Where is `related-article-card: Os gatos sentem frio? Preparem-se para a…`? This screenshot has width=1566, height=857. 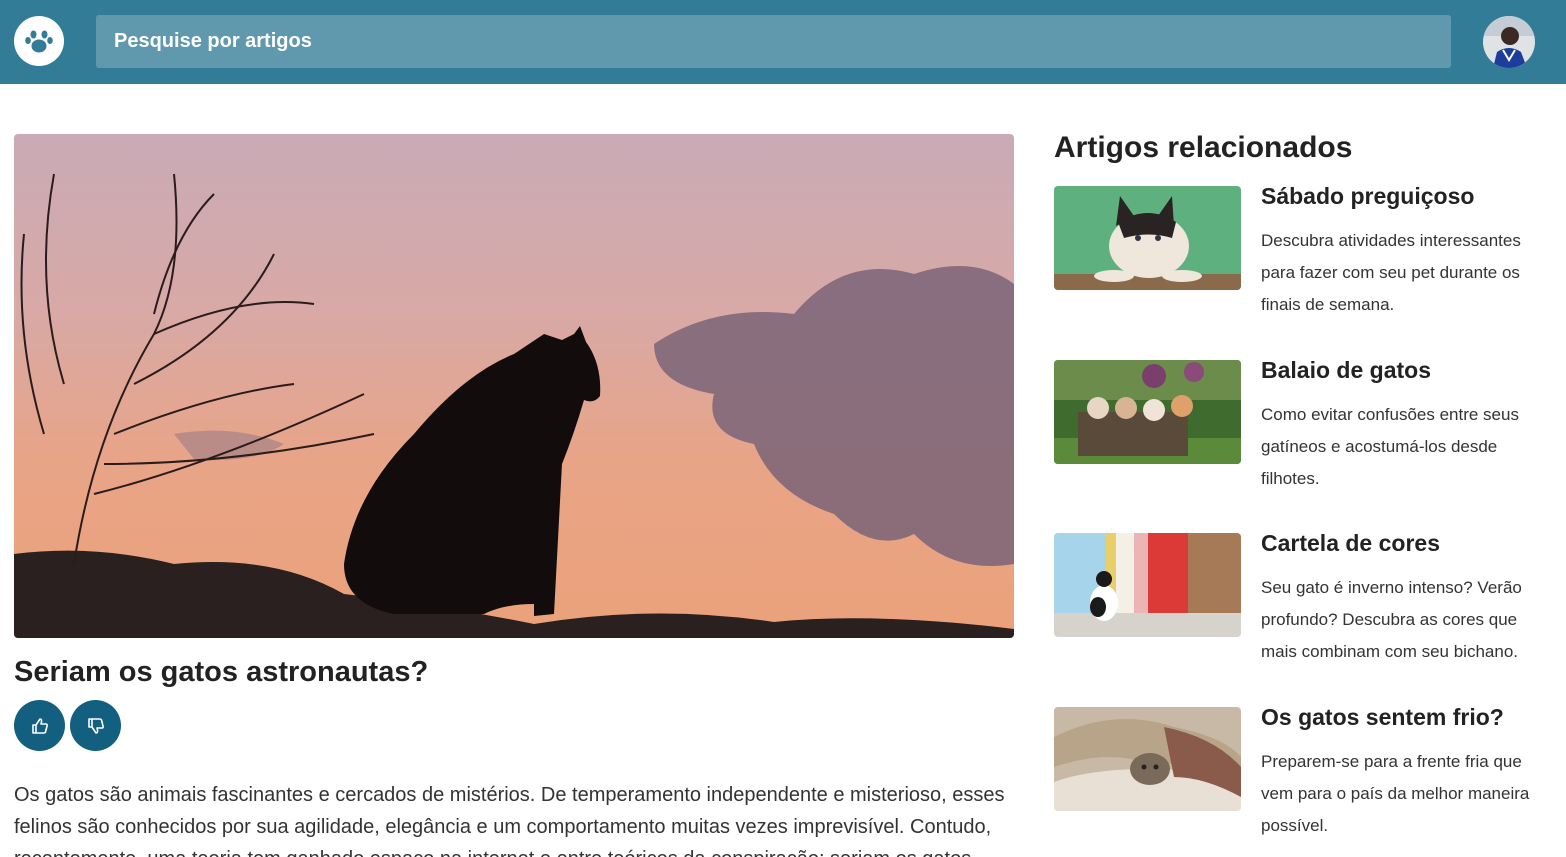
related-article-card: Os gatos sentem frio? Preparem-se para a… is located at coordinates (1299, 780).